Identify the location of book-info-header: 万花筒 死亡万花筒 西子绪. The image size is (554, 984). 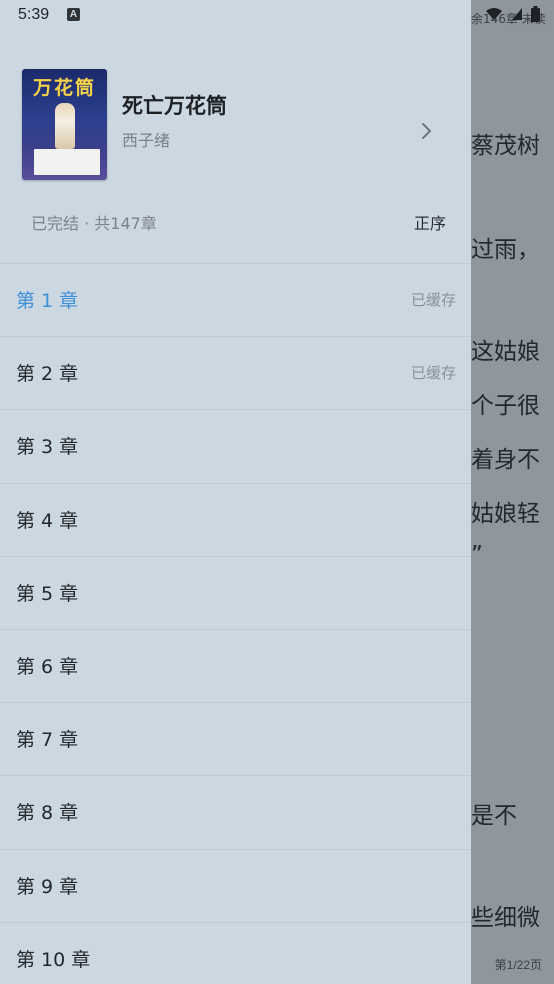
(235, 125).